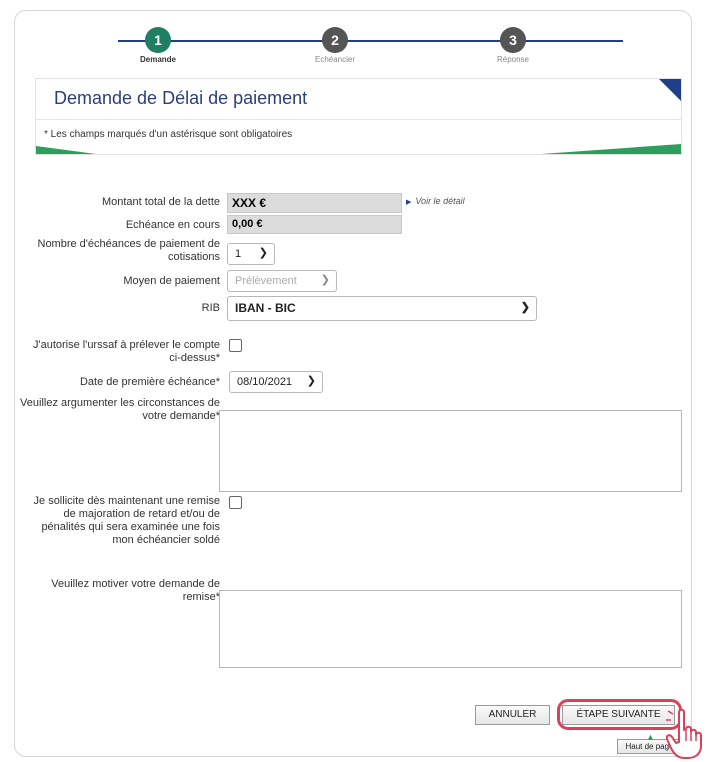  Describe the element at coordinates (513, 40) in the screenshot. I see `step-3-circle: 3` at that location.